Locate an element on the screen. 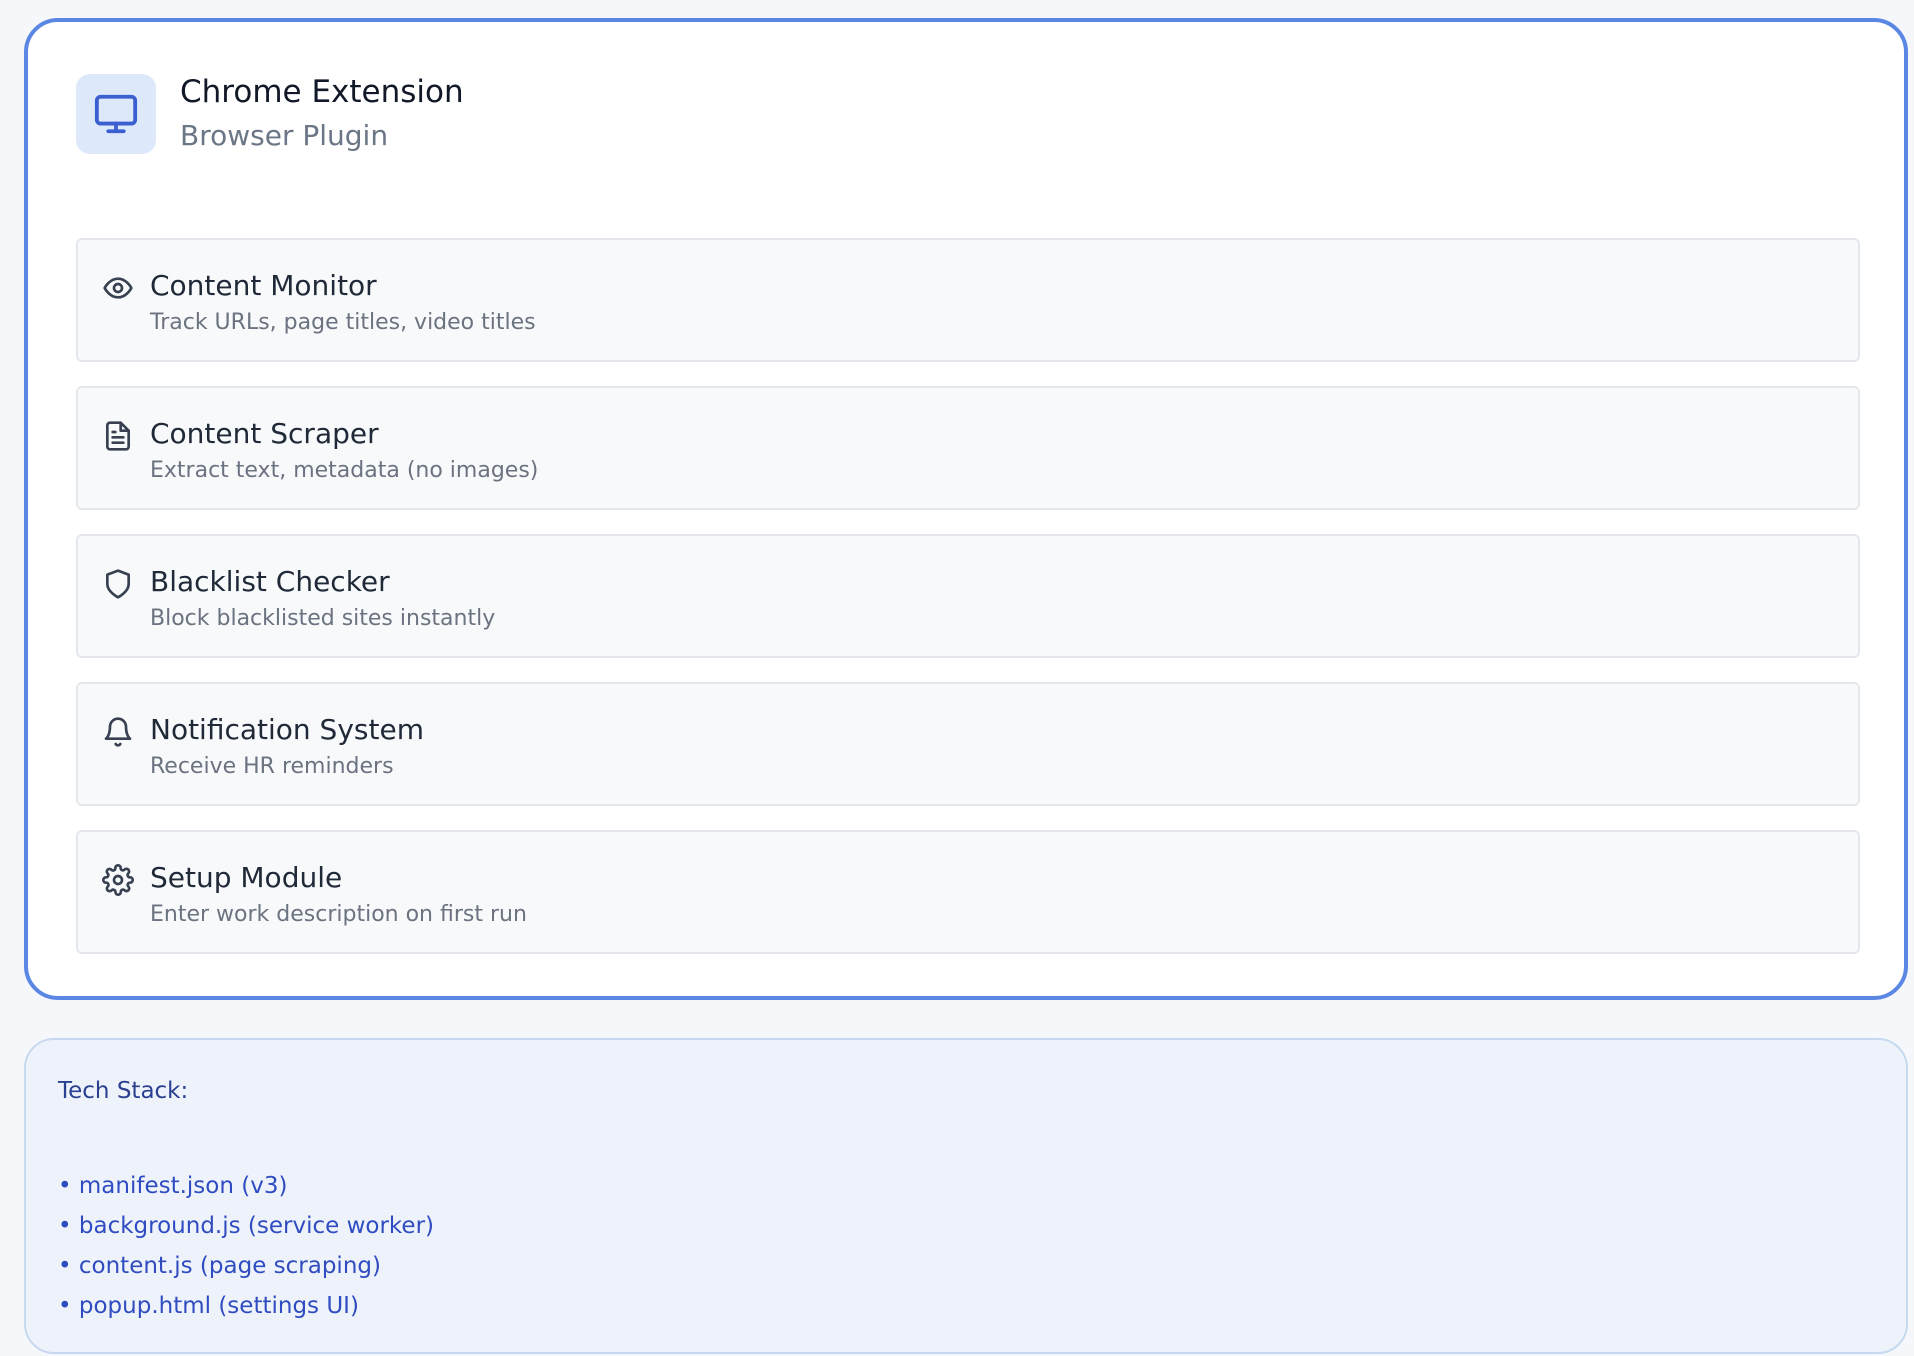 Image resolution: width=1914 pixels, height=1356 pixels. feature-title: Setup Module is located at coordinates (246, 877).